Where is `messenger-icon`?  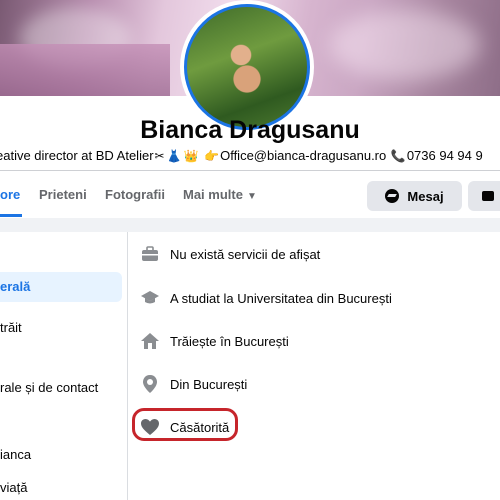 messenger-icon is located at coordinates (392, 196).